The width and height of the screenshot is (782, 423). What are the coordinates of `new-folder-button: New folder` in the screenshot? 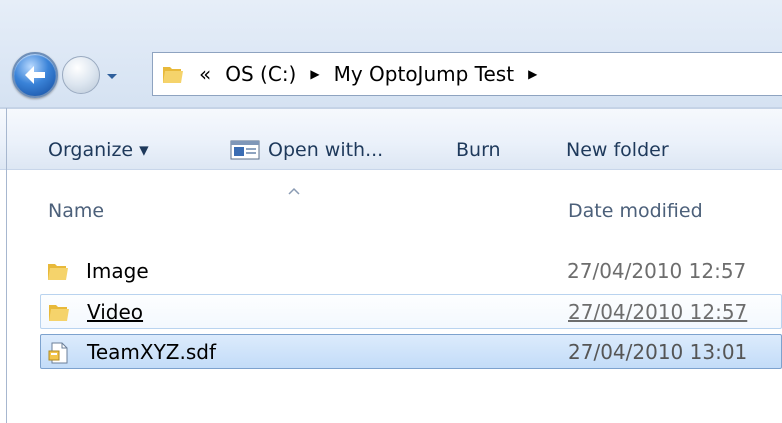 It's located at (617, 150).